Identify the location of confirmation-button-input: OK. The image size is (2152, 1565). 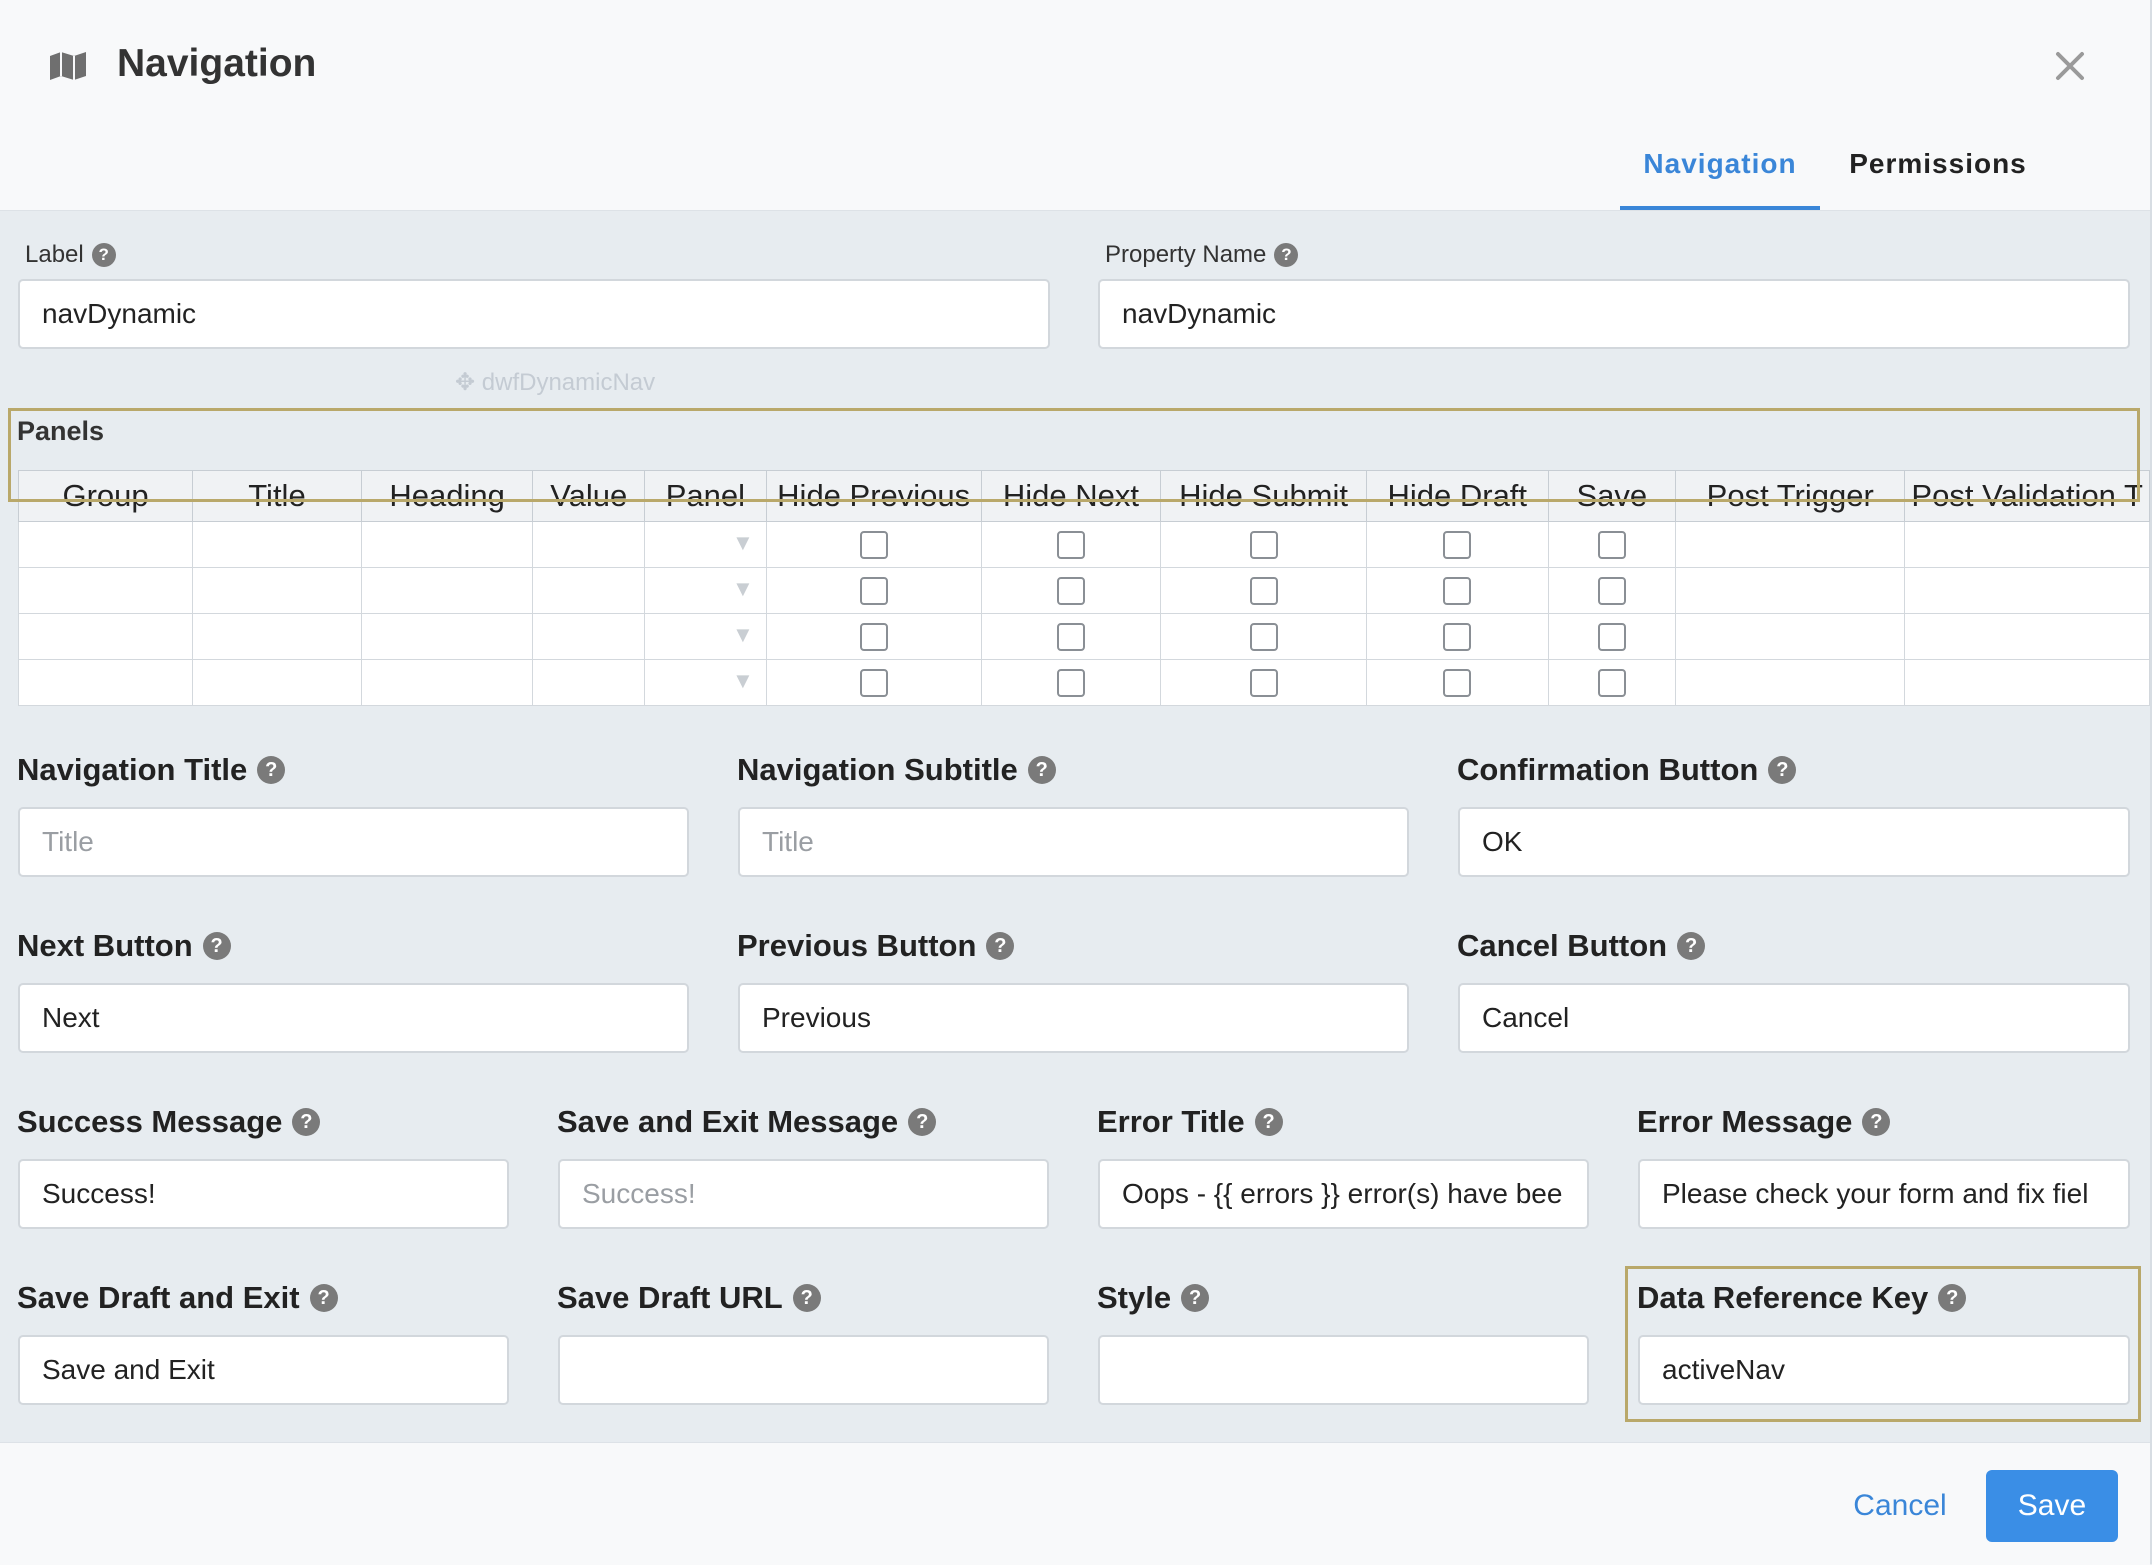
(1794, 842).